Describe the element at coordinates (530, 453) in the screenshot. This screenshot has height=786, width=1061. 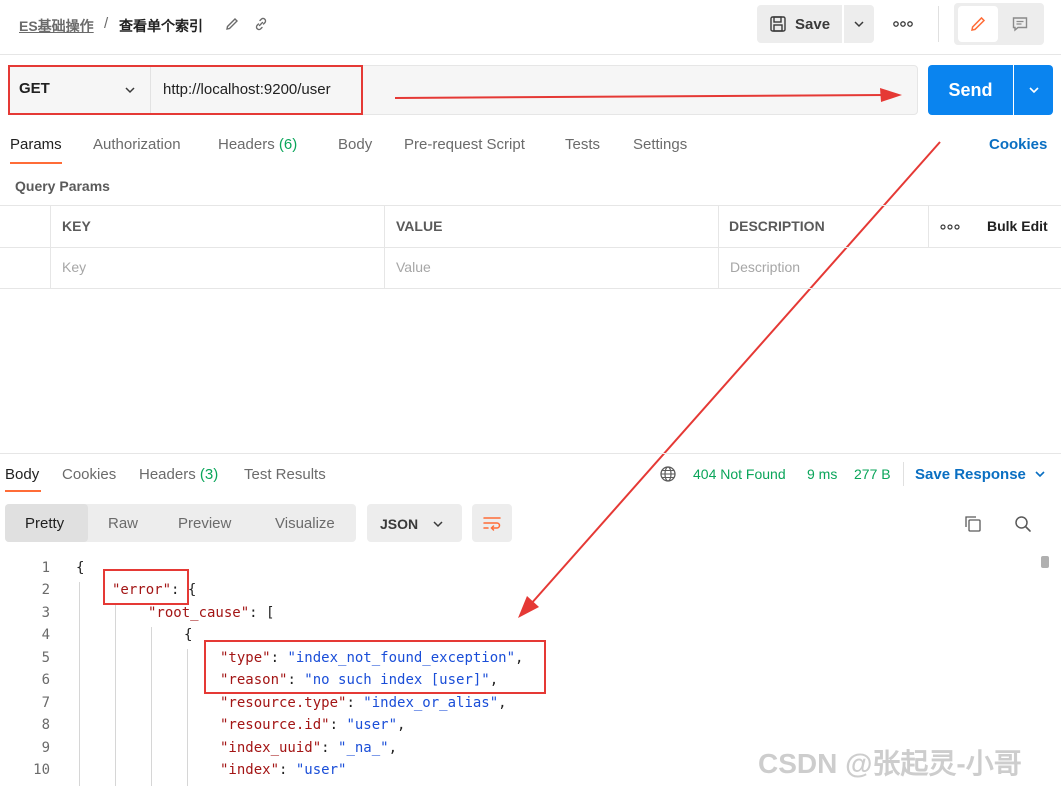
I see `pane-resize-divider` at that location.